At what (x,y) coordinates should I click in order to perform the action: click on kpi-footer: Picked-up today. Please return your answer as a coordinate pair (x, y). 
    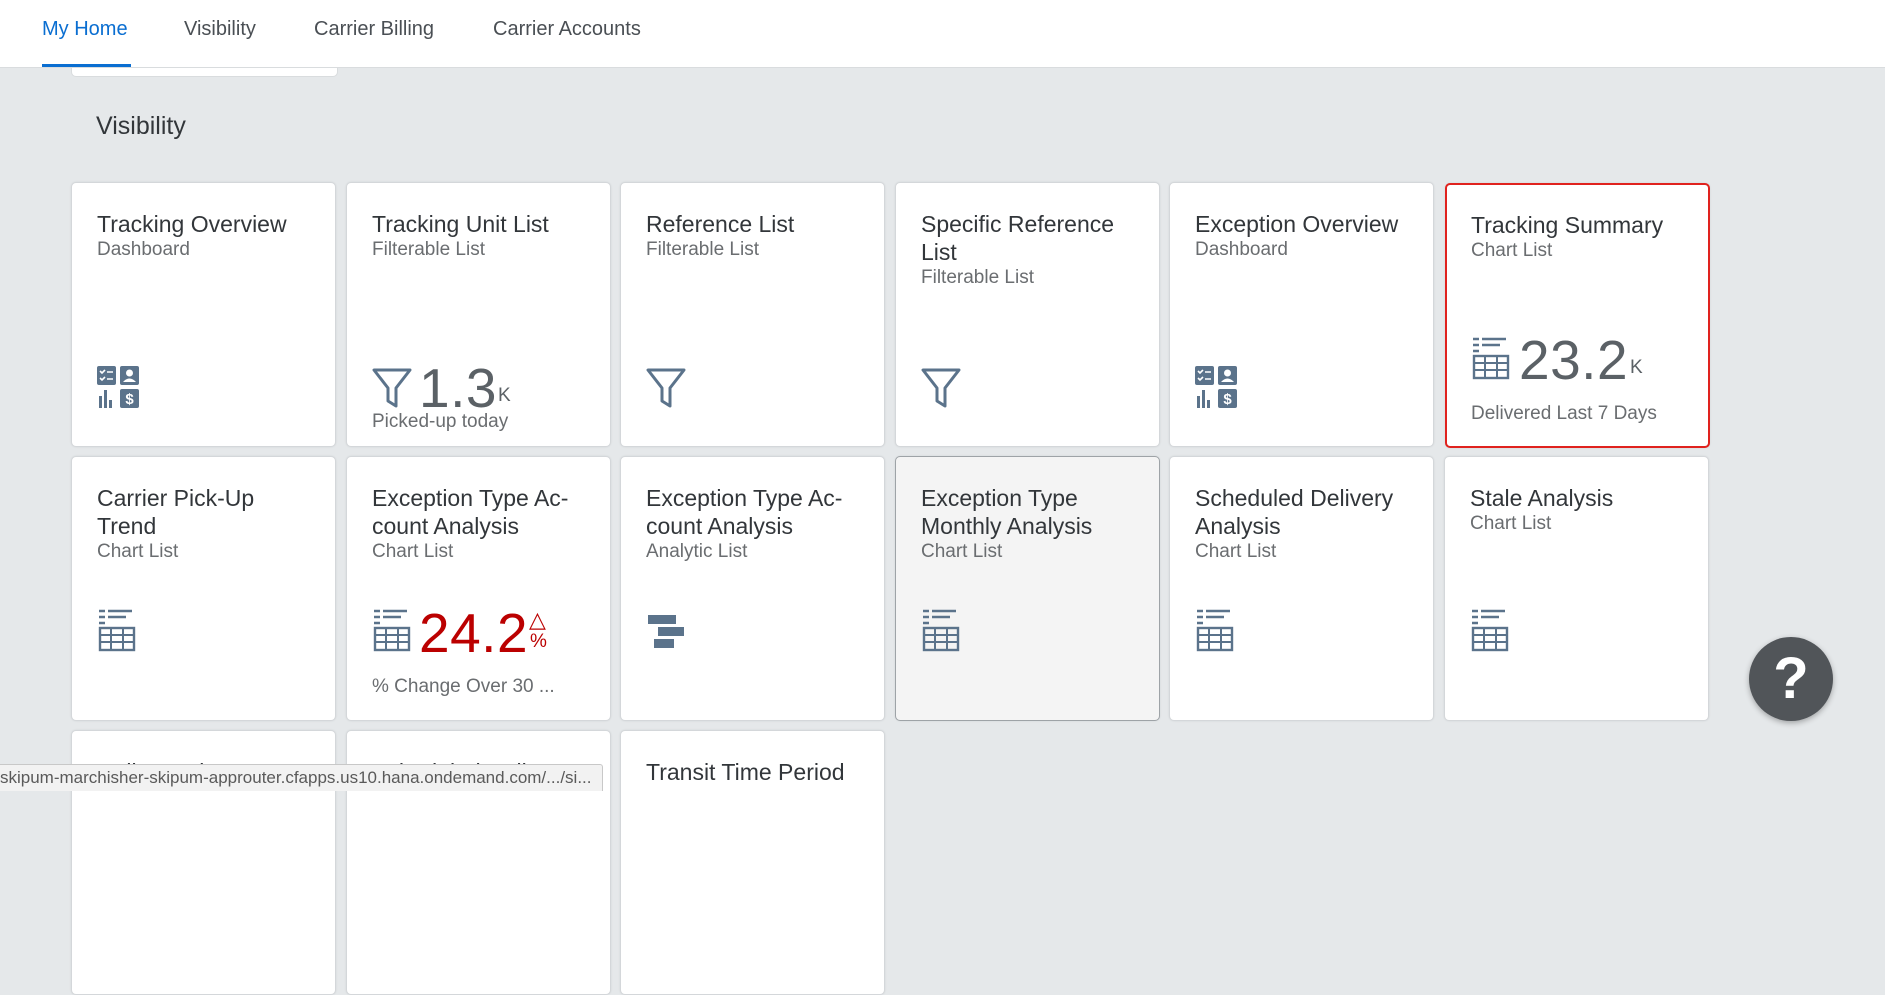
    Looking at the image, I should click on (440, 421).